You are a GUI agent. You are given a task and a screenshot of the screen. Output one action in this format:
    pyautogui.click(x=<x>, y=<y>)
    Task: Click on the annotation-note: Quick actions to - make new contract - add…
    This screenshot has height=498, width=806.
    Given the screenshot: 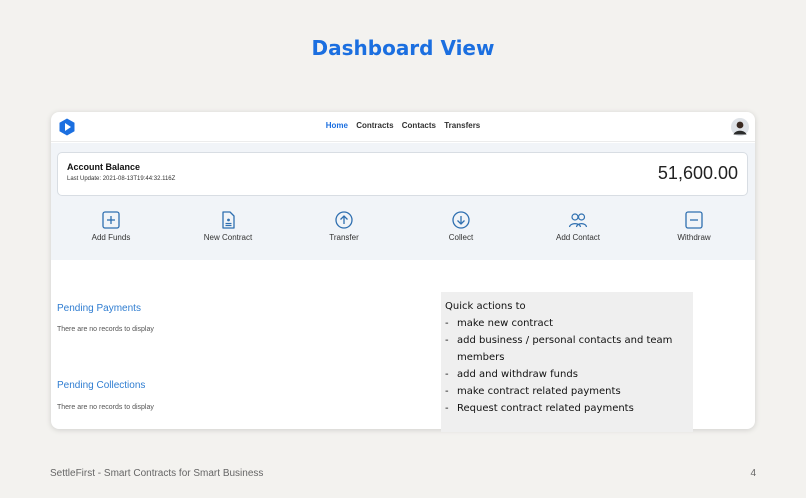 What is the action you would take?
    pyautogui.click(x=567, y=362)
    